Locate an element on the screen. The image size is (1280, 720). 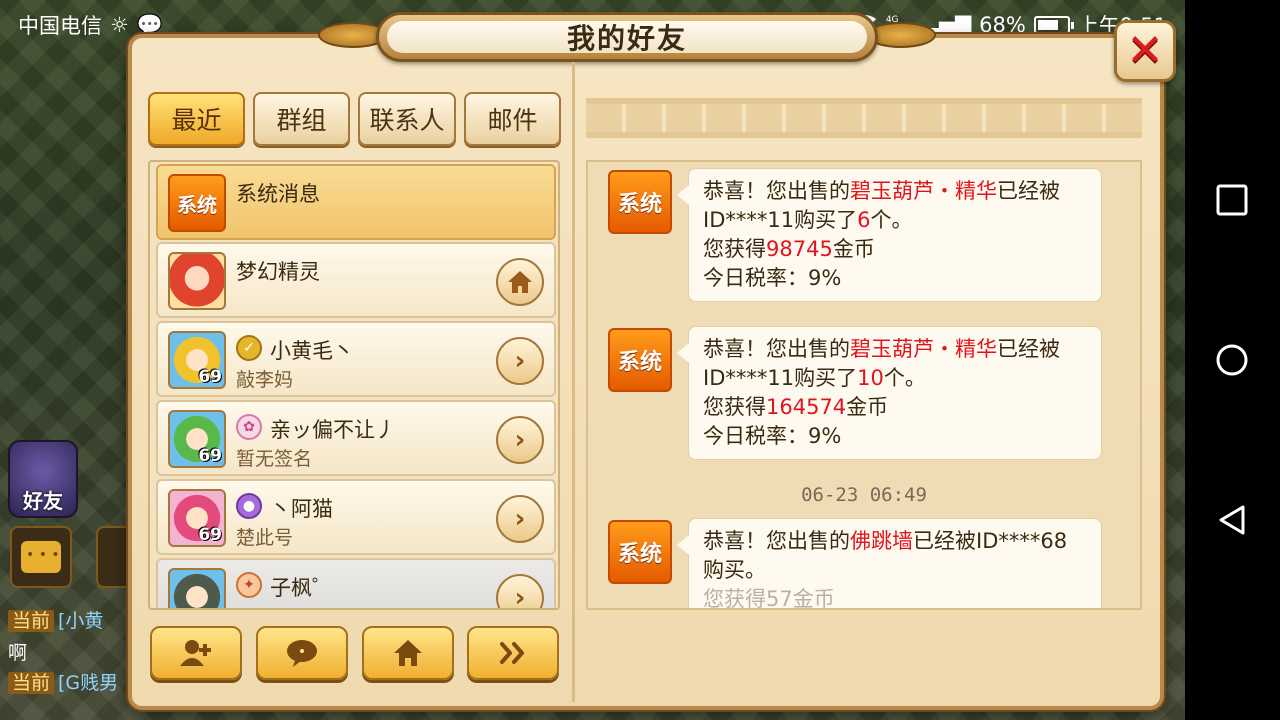
hud-friend-button: 好友 is located at coordinates (43, 479).